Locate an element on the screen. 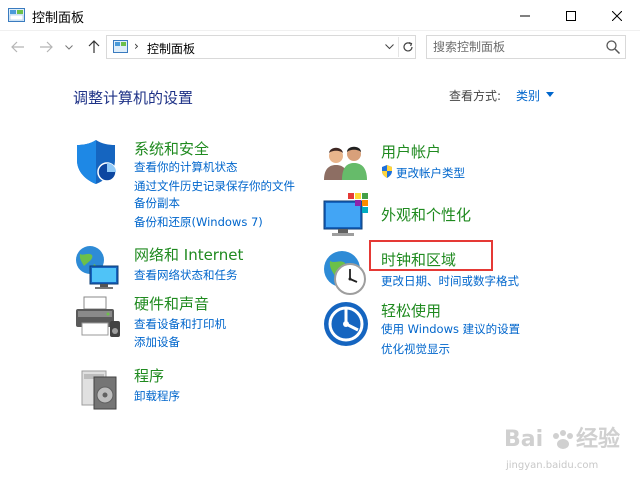 This screenshot has width=640, height=480. search-box is located at coordinates (526, 47).